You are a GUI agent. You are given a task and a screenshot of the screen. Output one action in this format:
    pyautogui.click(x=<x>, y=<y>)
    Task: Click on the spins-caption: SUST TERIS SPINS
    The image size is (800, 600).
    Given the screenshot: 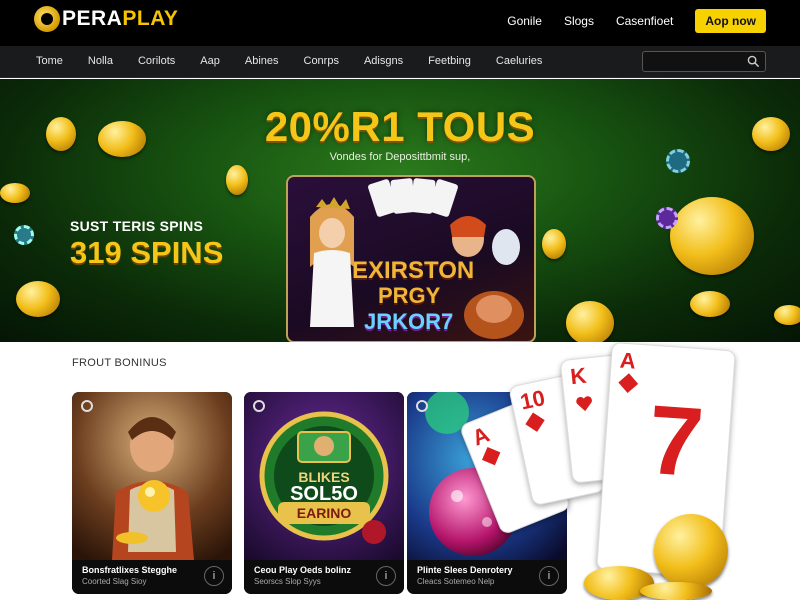 What is the action you would take?
    pyautogui.click(x=137, y=226)
    